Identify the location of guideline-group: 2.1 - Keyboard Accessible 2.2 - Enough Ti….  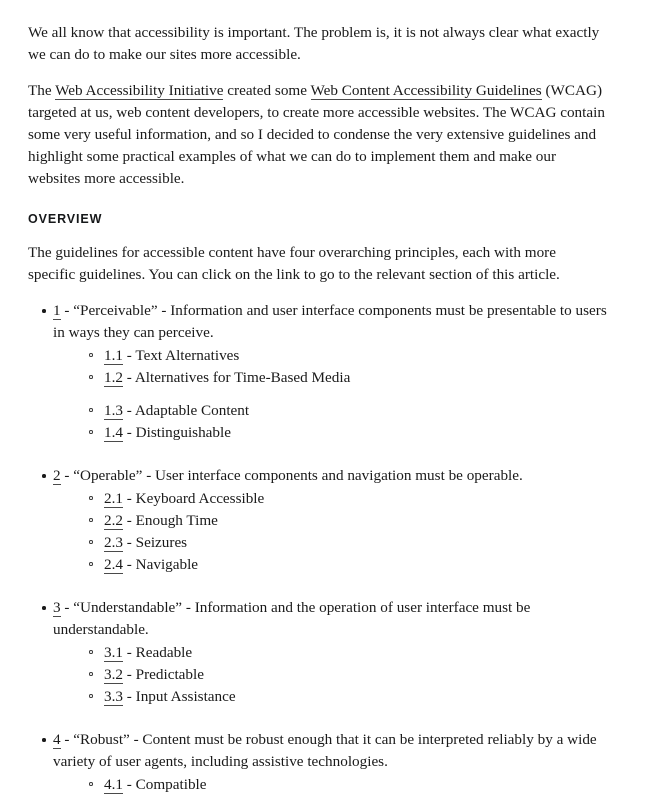
(343, 531).